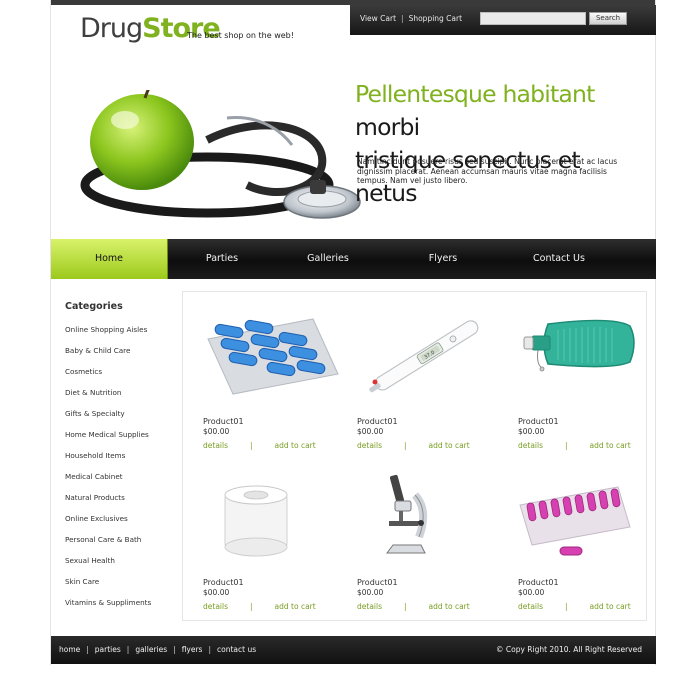  Describe the element at coordinates (94, 306) in the screenshot. I see `categories-title: Categories` at that location.